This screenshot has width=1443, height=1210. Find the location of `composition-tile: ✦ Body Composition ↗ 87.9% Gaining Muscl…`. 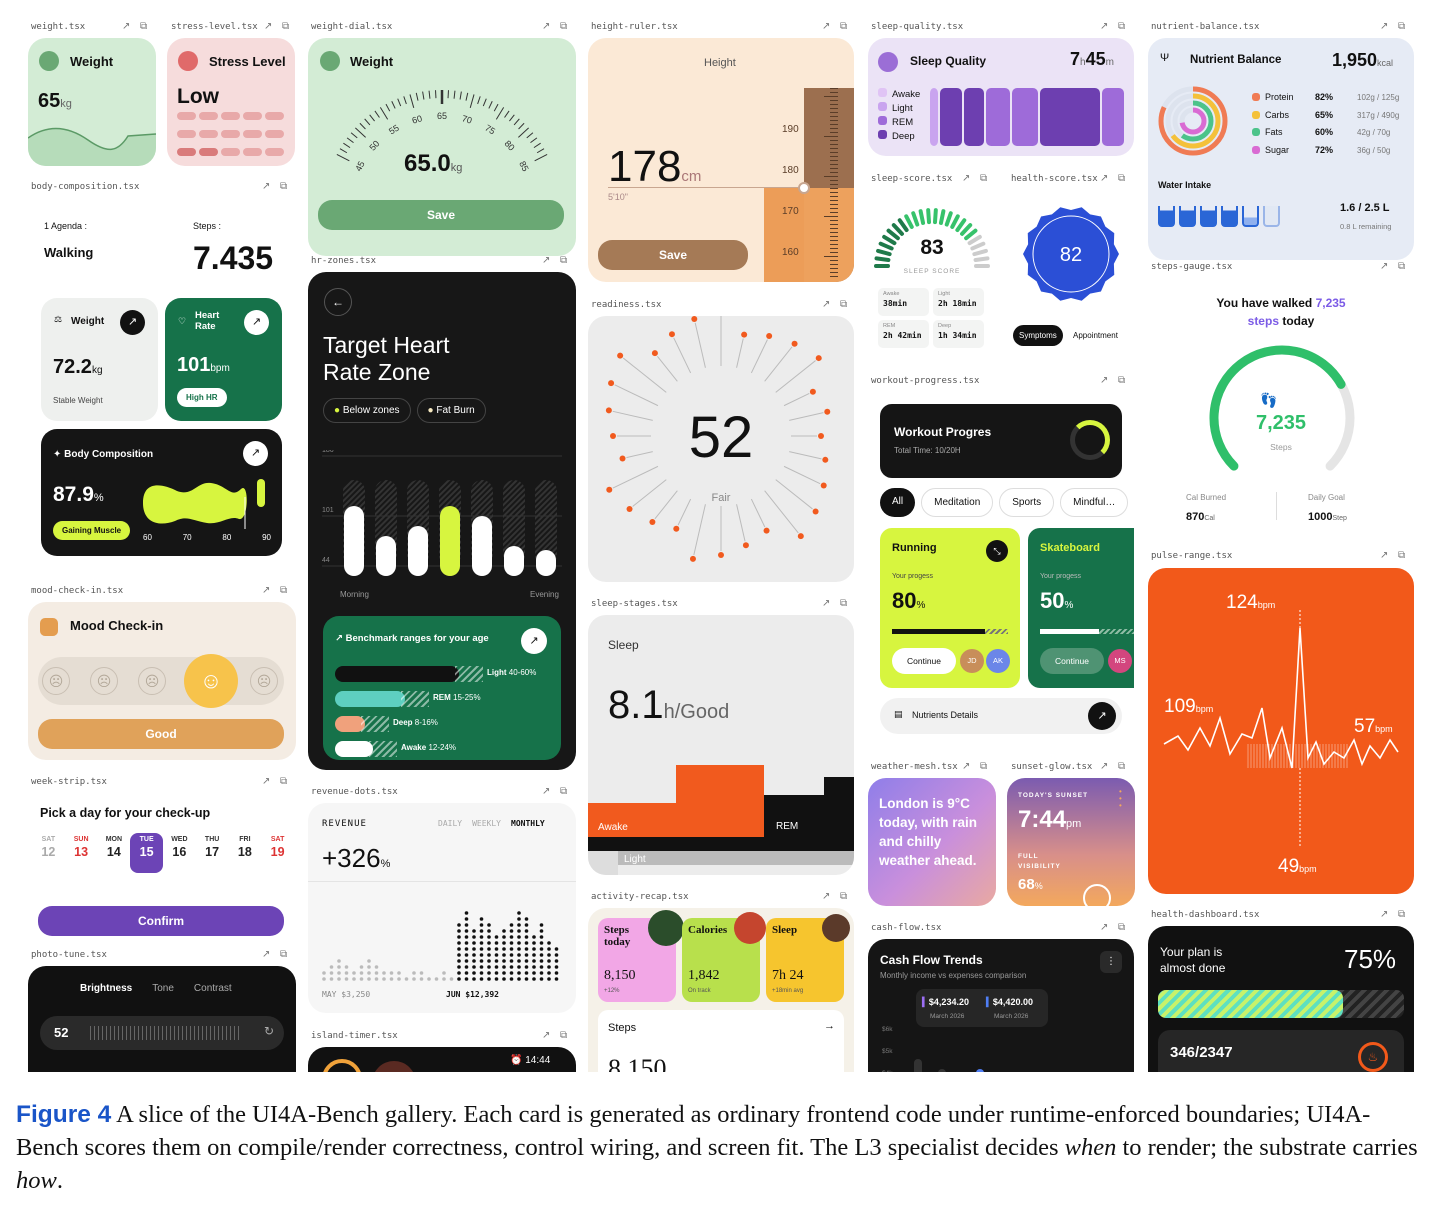

composition-tile: ✦ Body Composition ↗ 87.9% Gaining Muscl… is located at coordinates (161, 492).